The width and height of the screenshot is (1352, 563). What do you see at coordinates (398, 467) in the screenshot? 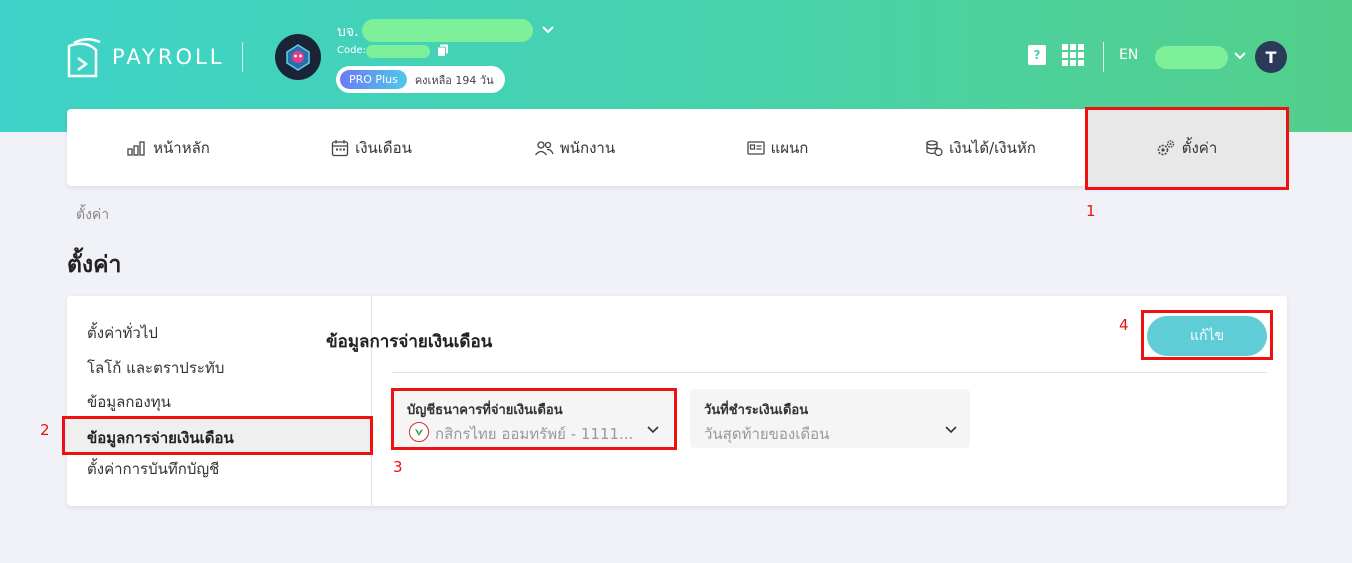
I see `annotation-number-3: 3` at bounding box center [398, 467].